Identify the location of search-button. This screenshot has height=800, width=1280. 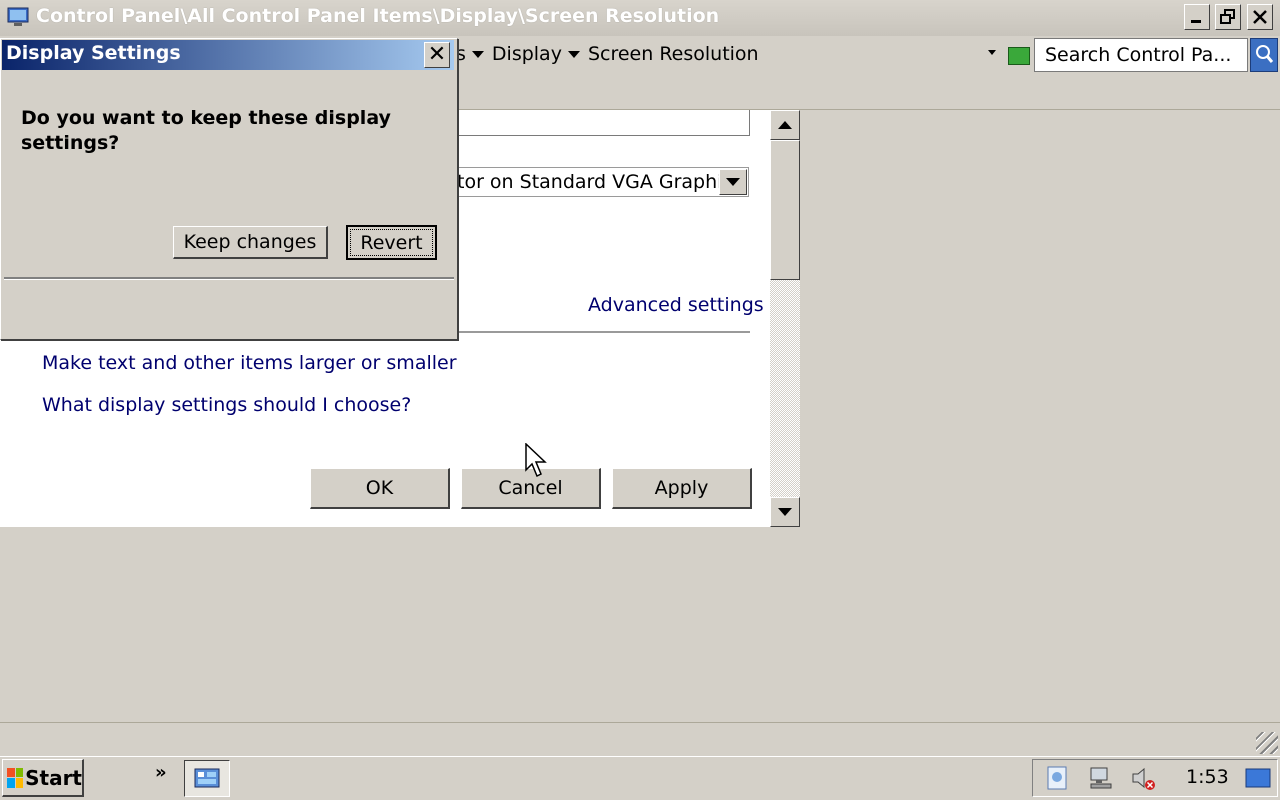
(1264, 55).